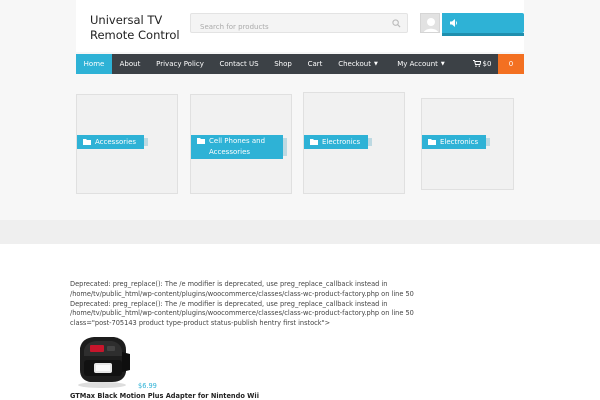 This screenshot has height=400, width=600. I want to click on nav-home: Home, so click(94, 64).